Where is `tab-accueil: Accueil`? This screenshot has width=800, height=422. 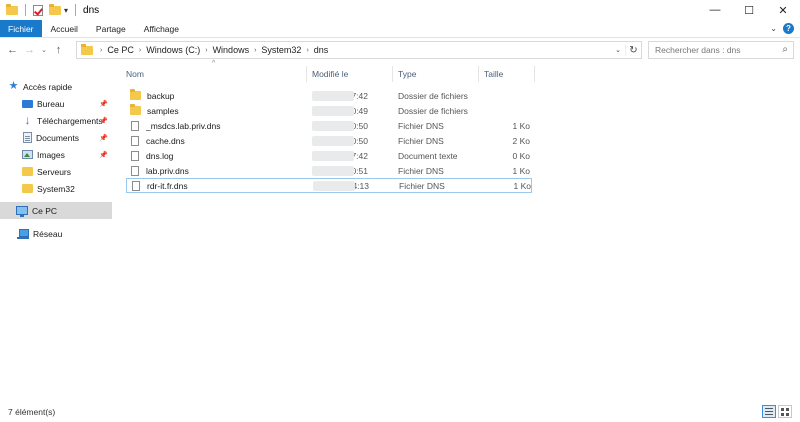 tab-accueil: Accueil is located at coordinates (64, 28).